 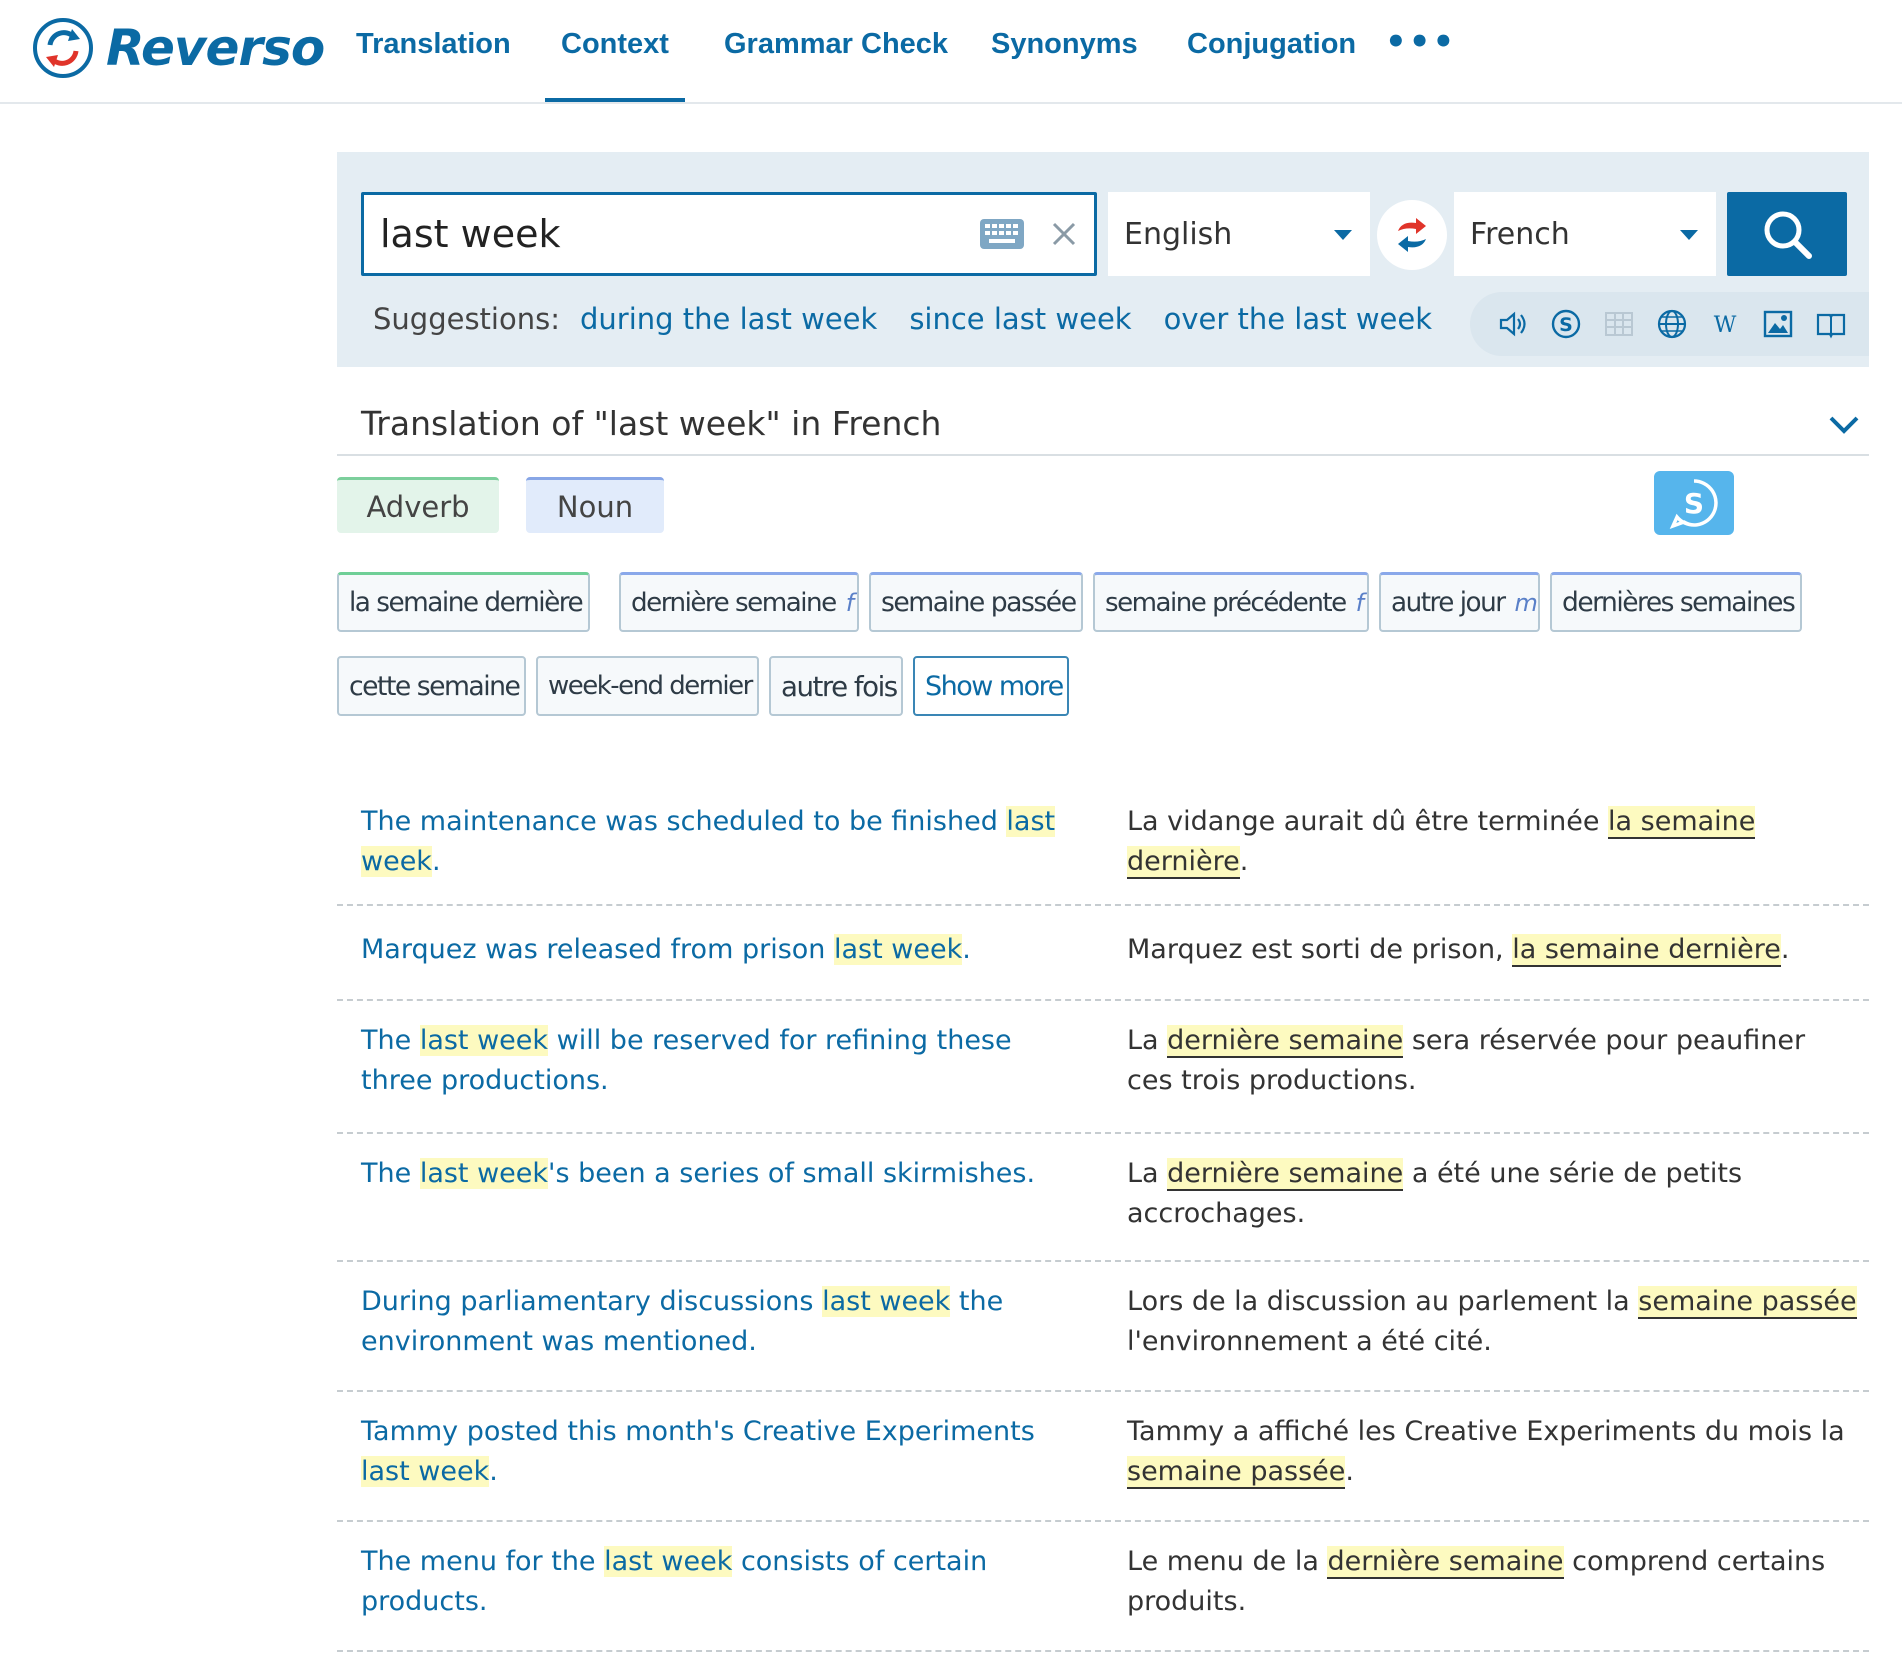 What do you see at coordinates (1526, 602) in the screenshot?
I see `gender-marker: m` at bounding box center [1526, 602].